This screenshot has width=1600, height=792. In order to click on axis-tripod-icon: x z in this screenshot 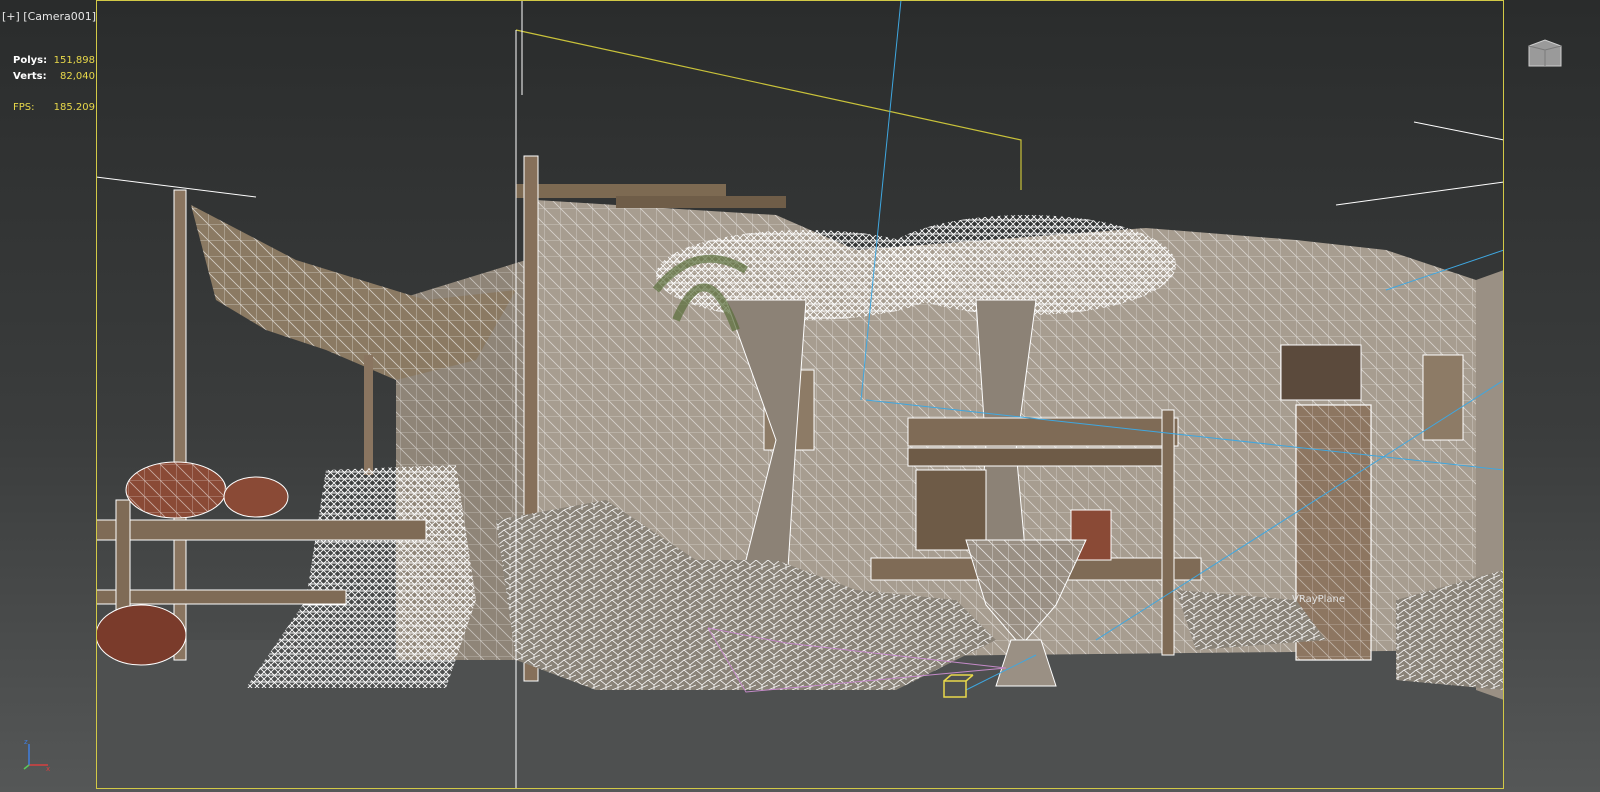, I will do `click(39, 755)`.